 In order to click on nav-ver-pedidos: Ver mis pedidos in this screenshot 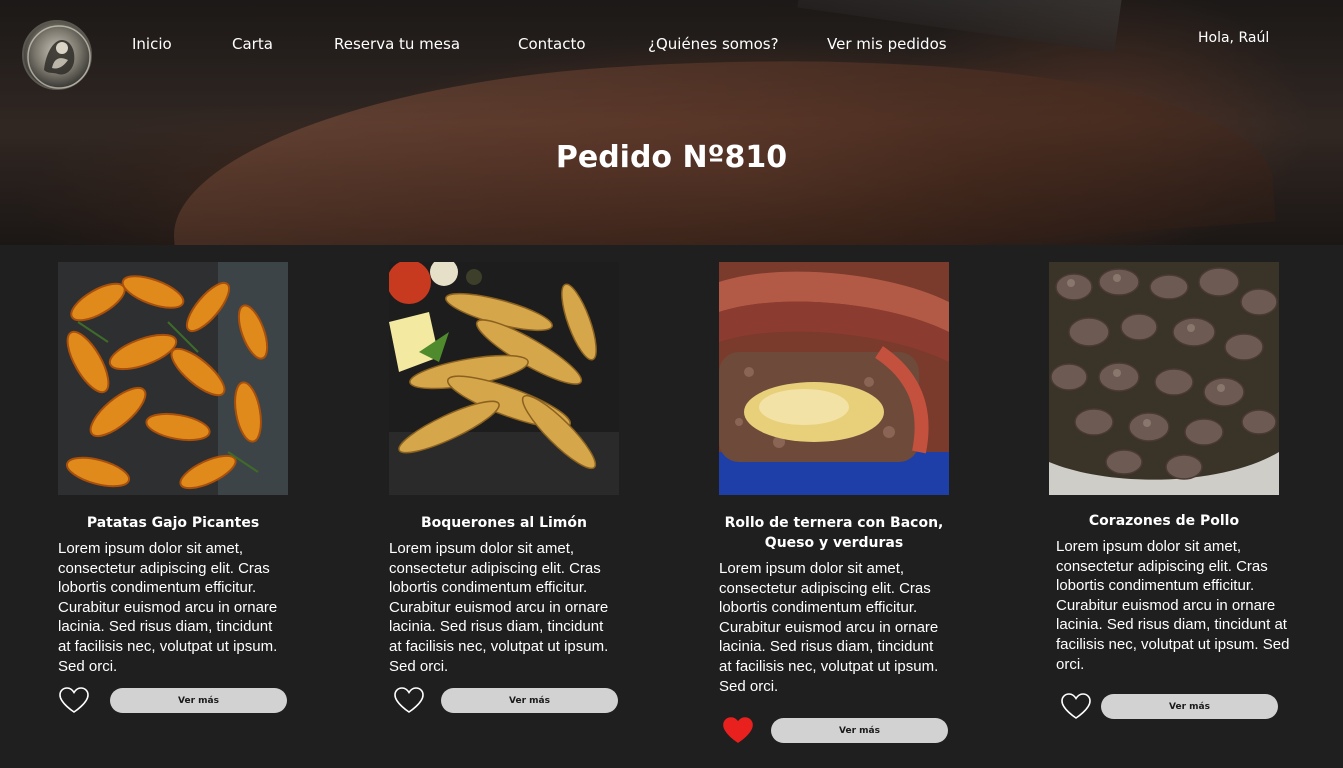, I will do `click(887, 44)`.